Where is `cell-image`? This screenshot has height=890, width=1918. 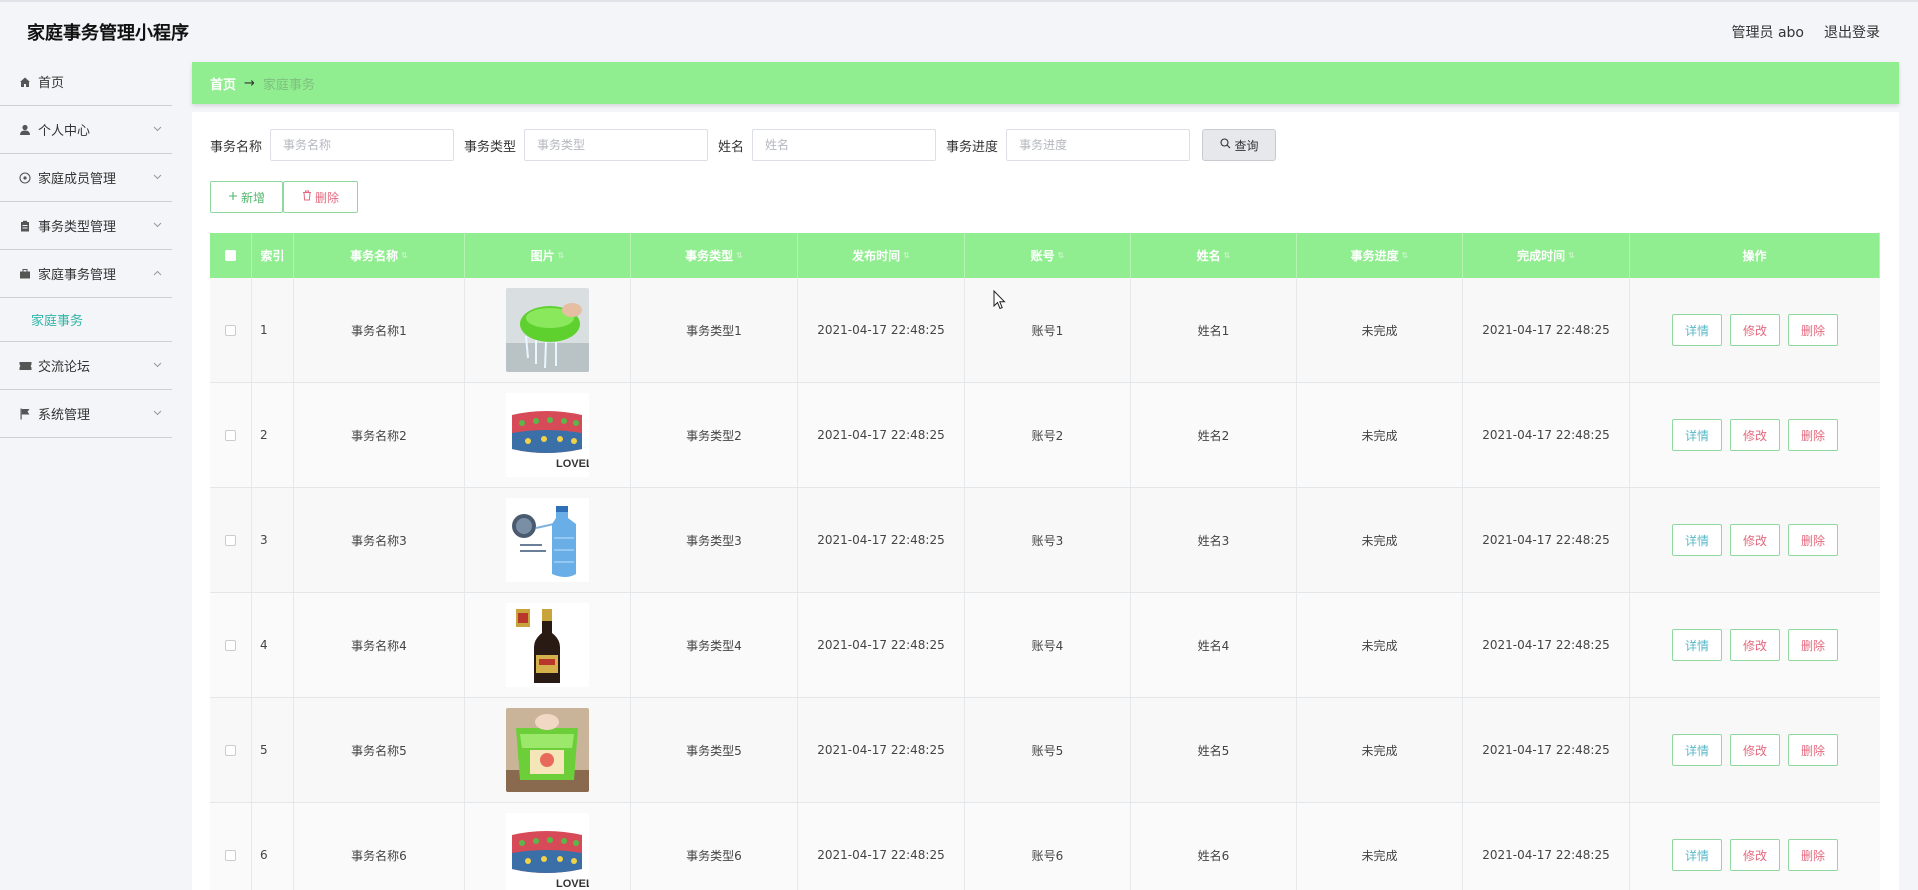 cell-image is located at coordinates (548, 750).